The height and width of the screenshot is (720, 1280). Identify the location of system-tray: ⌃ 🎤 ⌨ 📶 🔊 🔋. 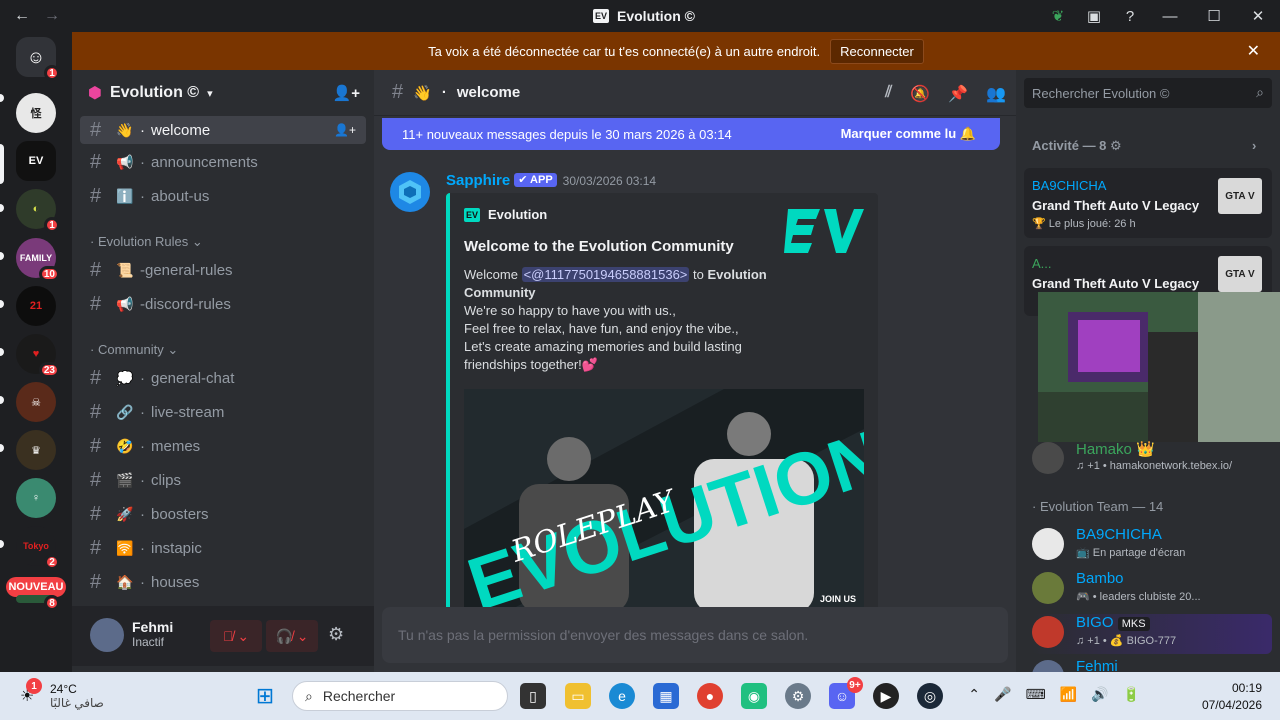
(1054, 694).